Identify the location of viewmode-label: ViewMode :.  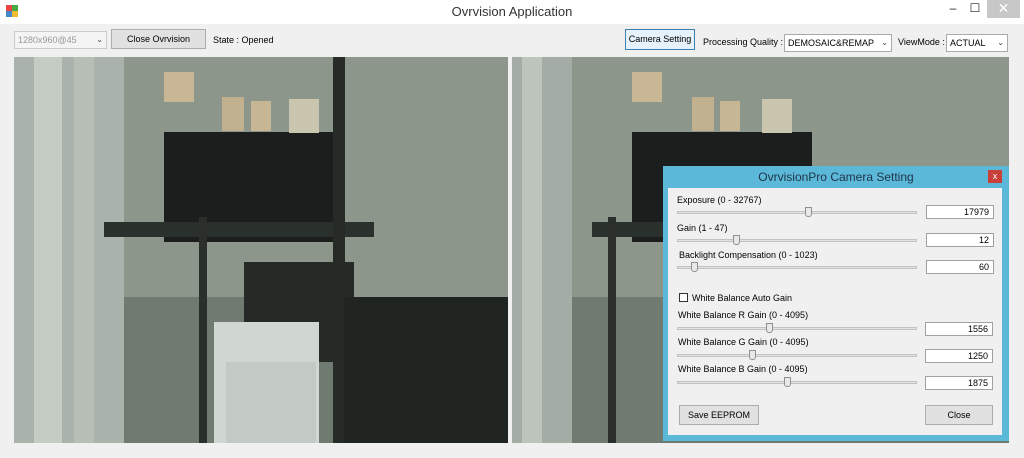
(921, 42).